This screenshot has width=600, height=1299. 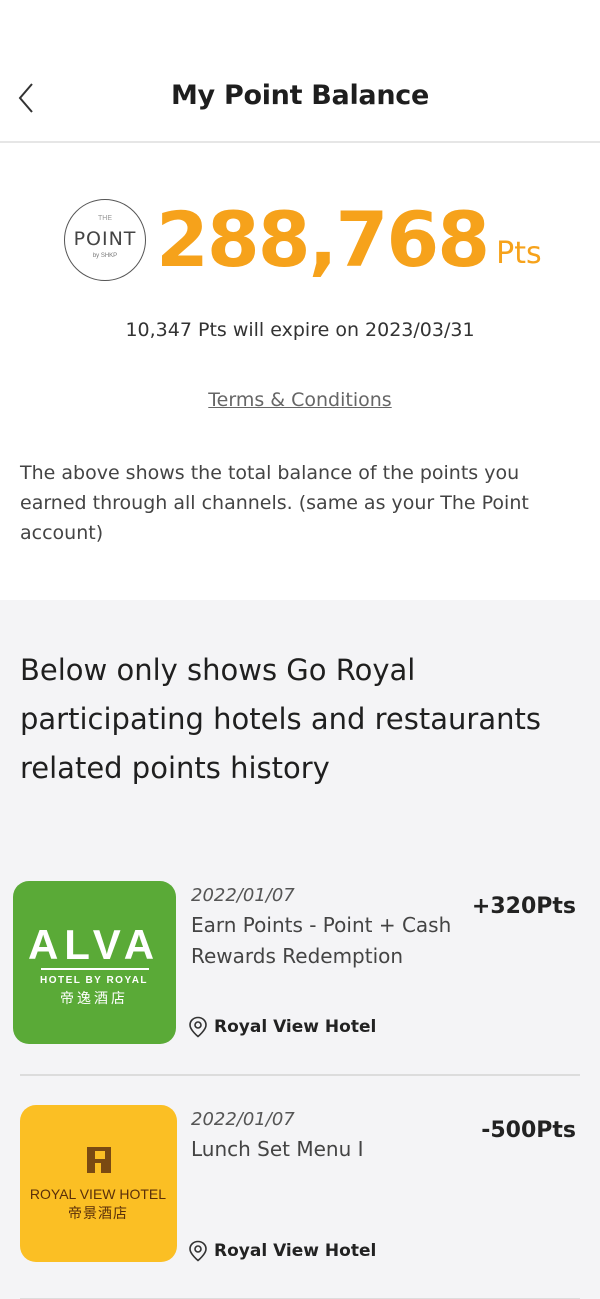 What do you see at coordinates (300, 330) in the screenshot?
I see `expiry-notice: 10,347 Pts will expire on 2023/03/31` at bounding box center [300, 330].